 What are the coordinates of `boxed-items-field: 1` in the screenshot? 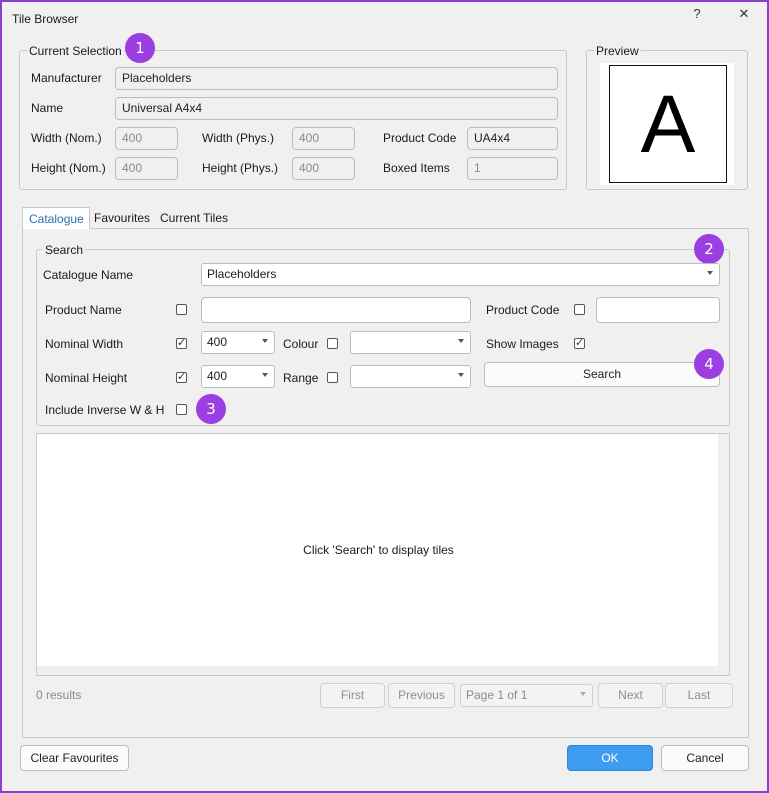 It's located at (512, 168).